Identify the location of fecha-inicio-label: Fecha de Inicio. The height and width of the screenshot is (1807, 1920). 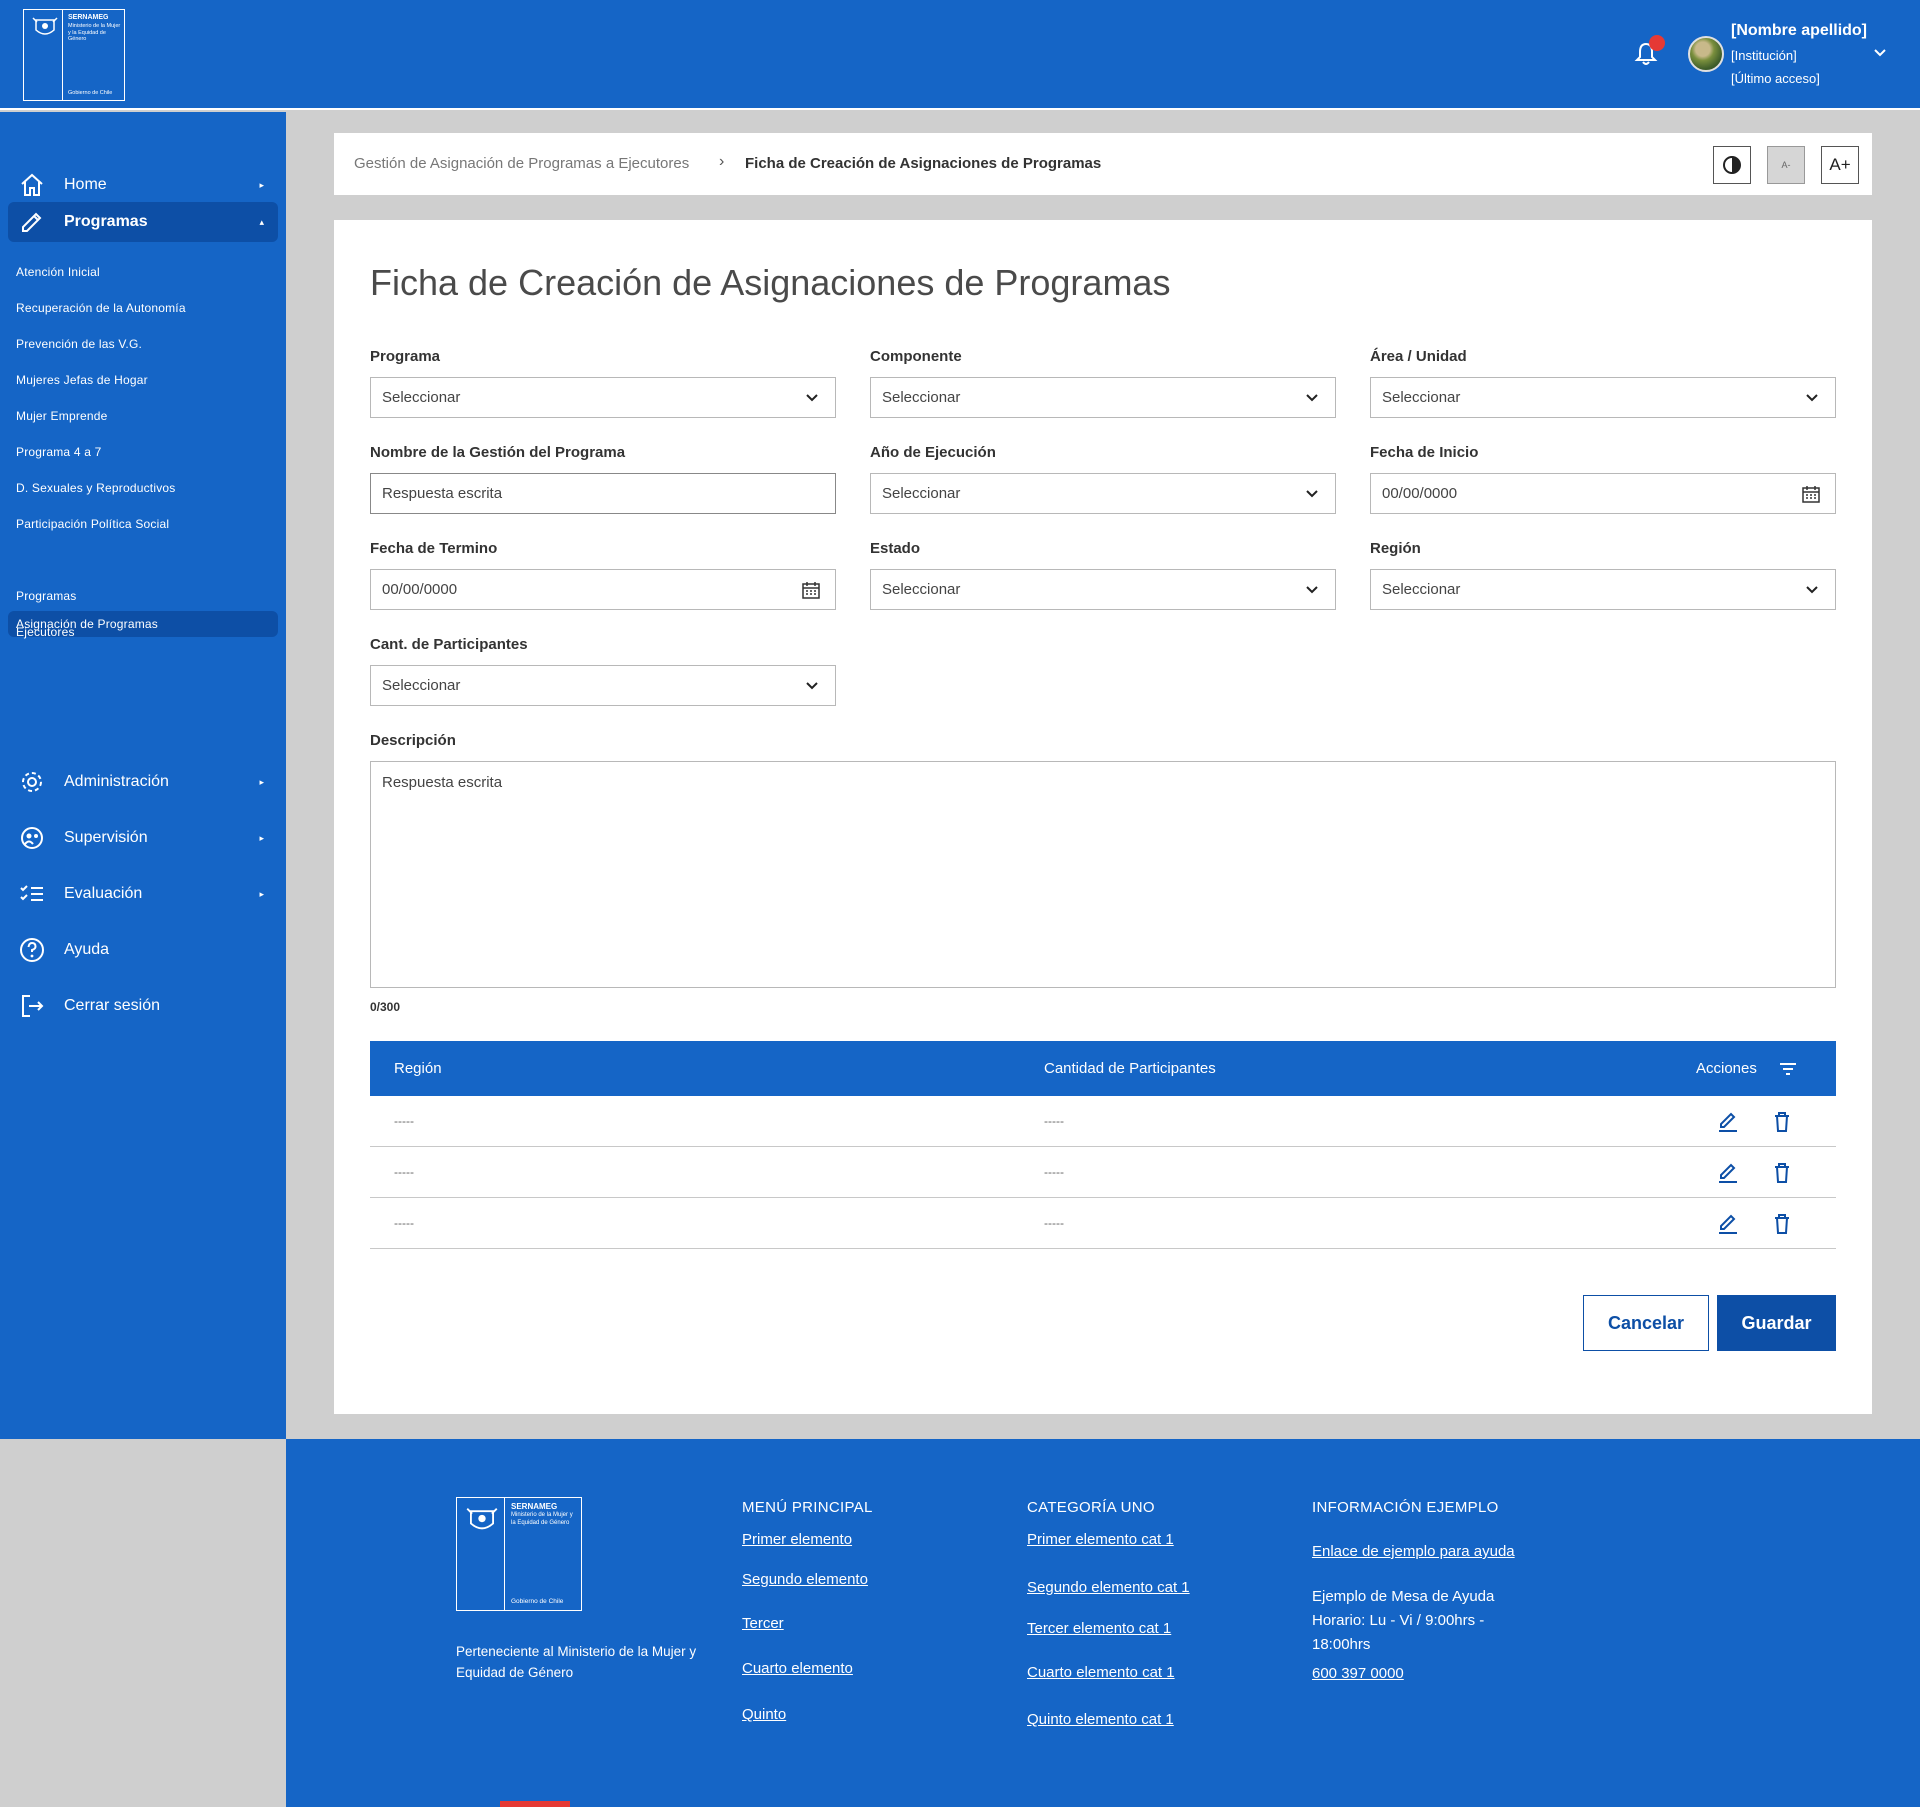
(1424, 452).